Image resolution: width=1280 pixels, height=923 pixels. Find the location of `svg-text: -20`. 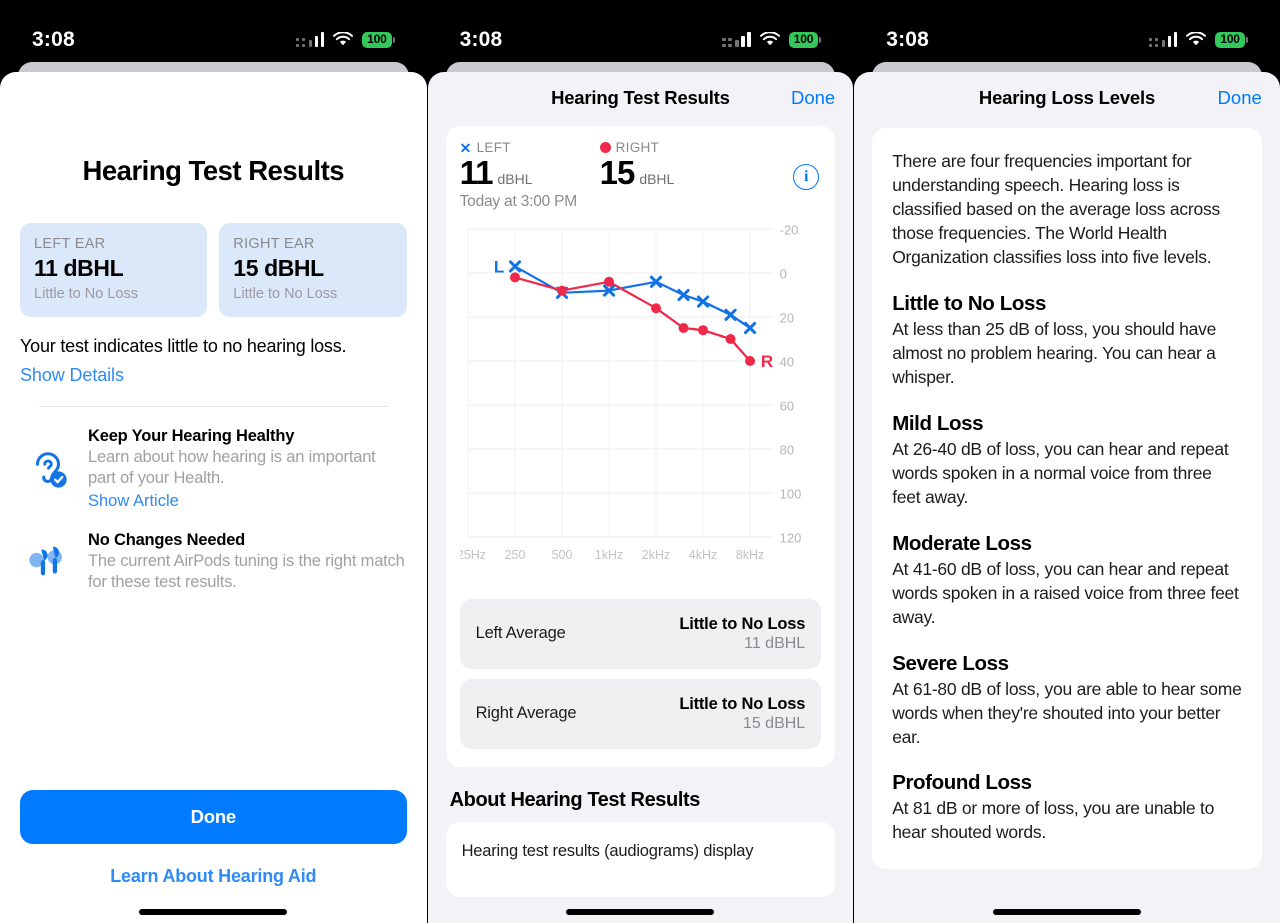

svg-text: -20 is located at coordinates (788, 229).